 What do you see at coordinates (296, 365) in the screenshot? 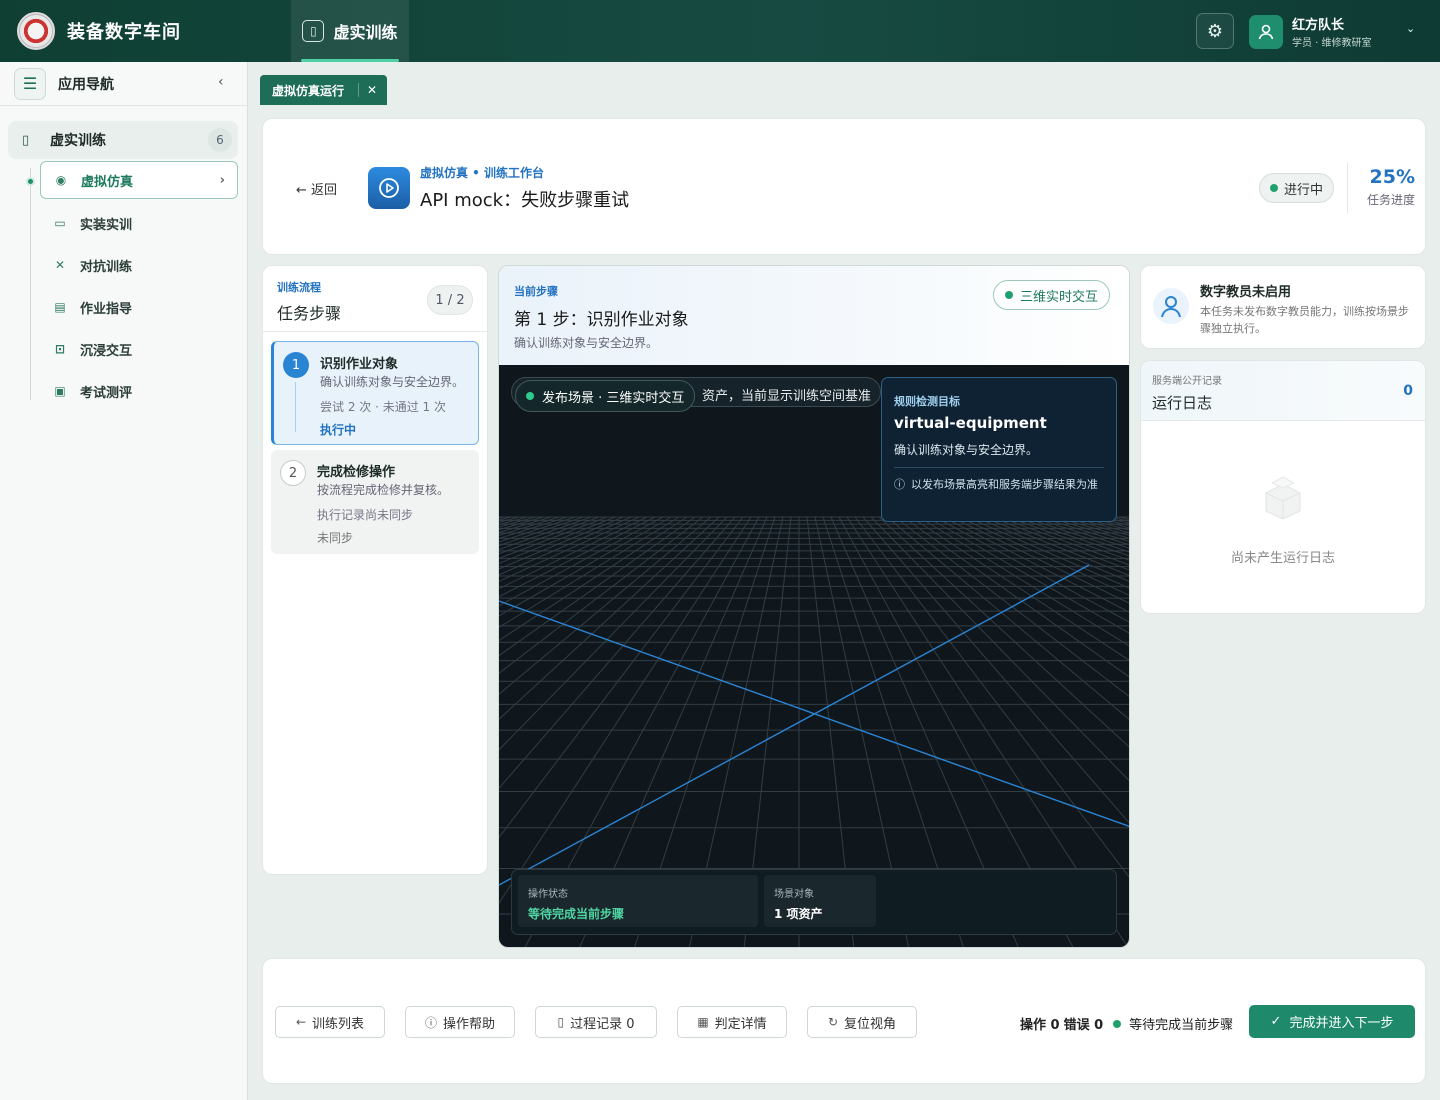
I see `step-number: 1` at bounding box center [296, 365].